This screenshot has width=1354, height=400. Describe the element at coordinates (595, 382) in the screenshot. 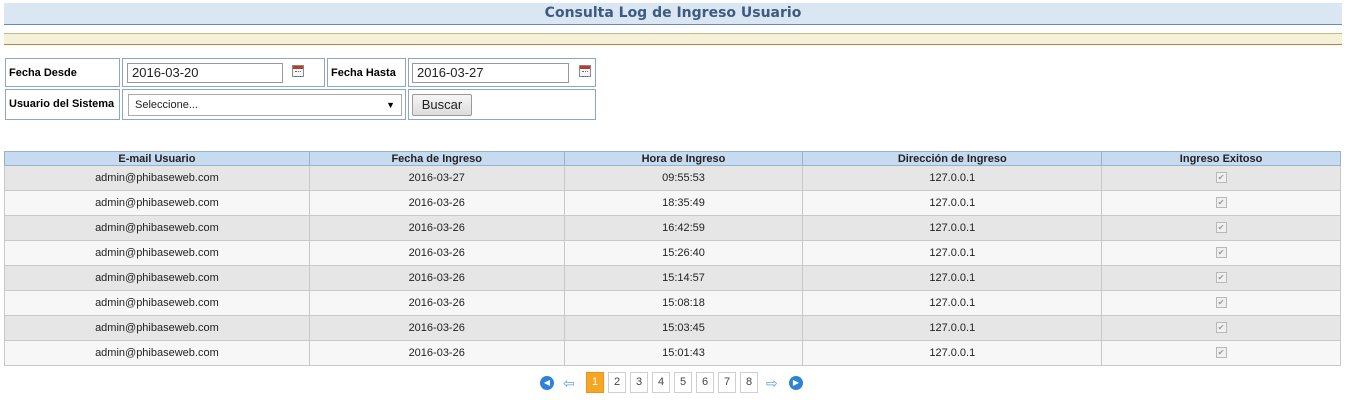

I see `page-1: 1` at that location.